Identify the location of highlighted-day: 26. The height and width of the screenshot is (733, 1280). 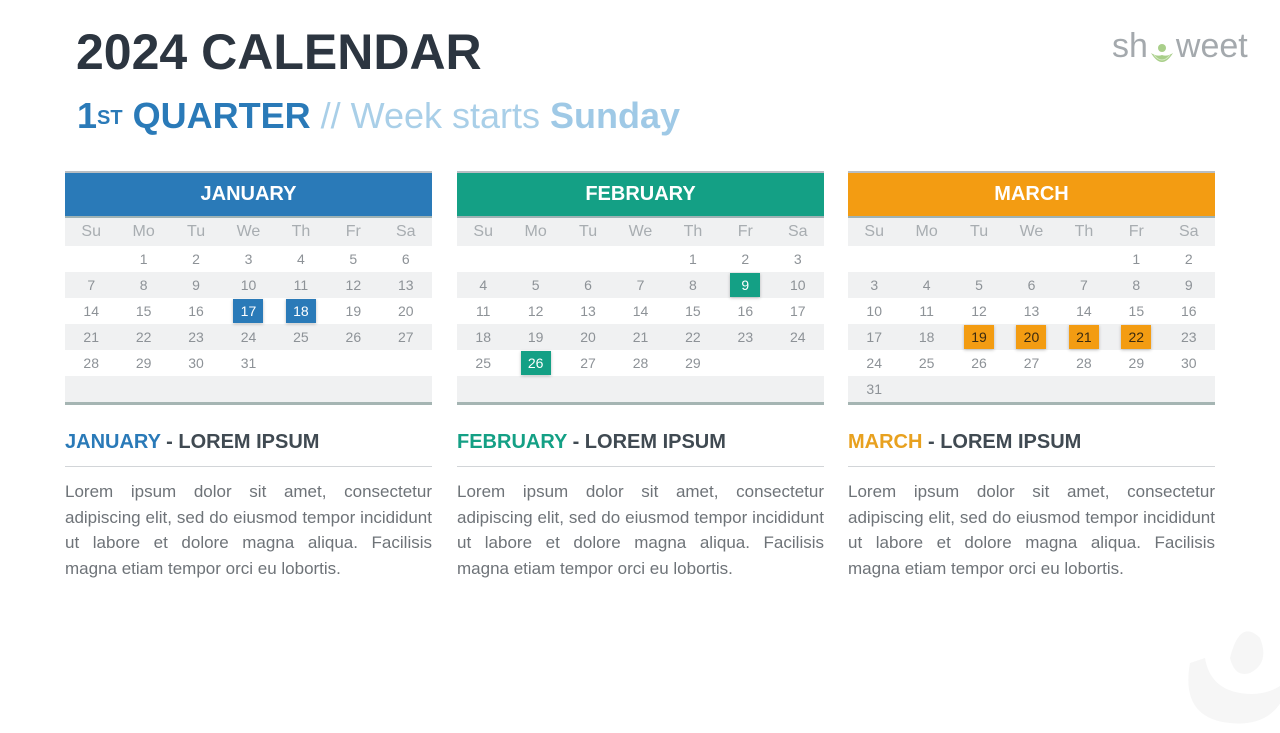
(535, 363).